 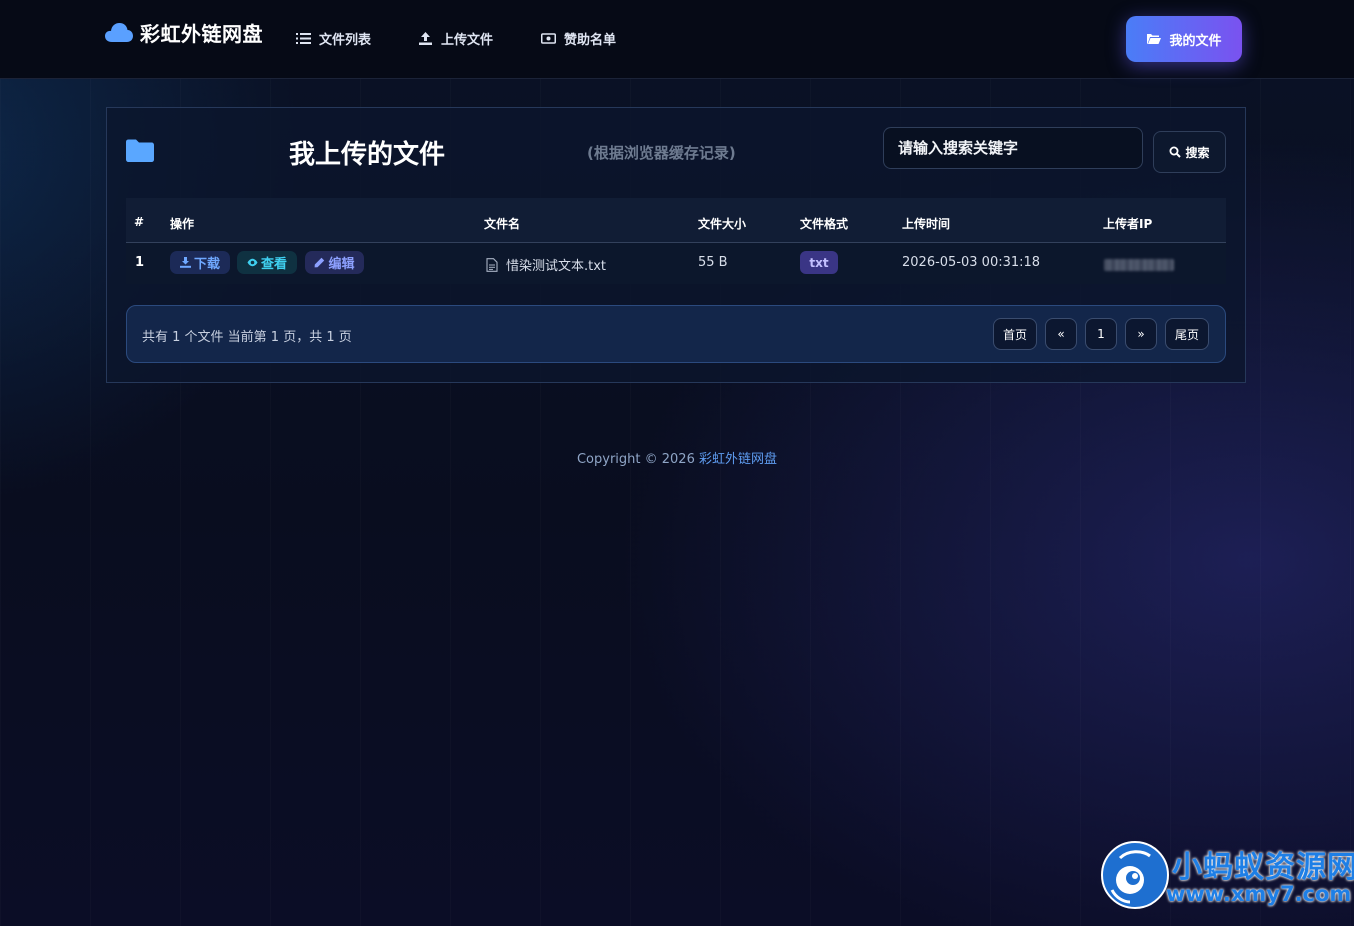 What do you see at coordinates (425, 38) in the screenshot?
I see `upload-icon` at bounding box center [425, 38].